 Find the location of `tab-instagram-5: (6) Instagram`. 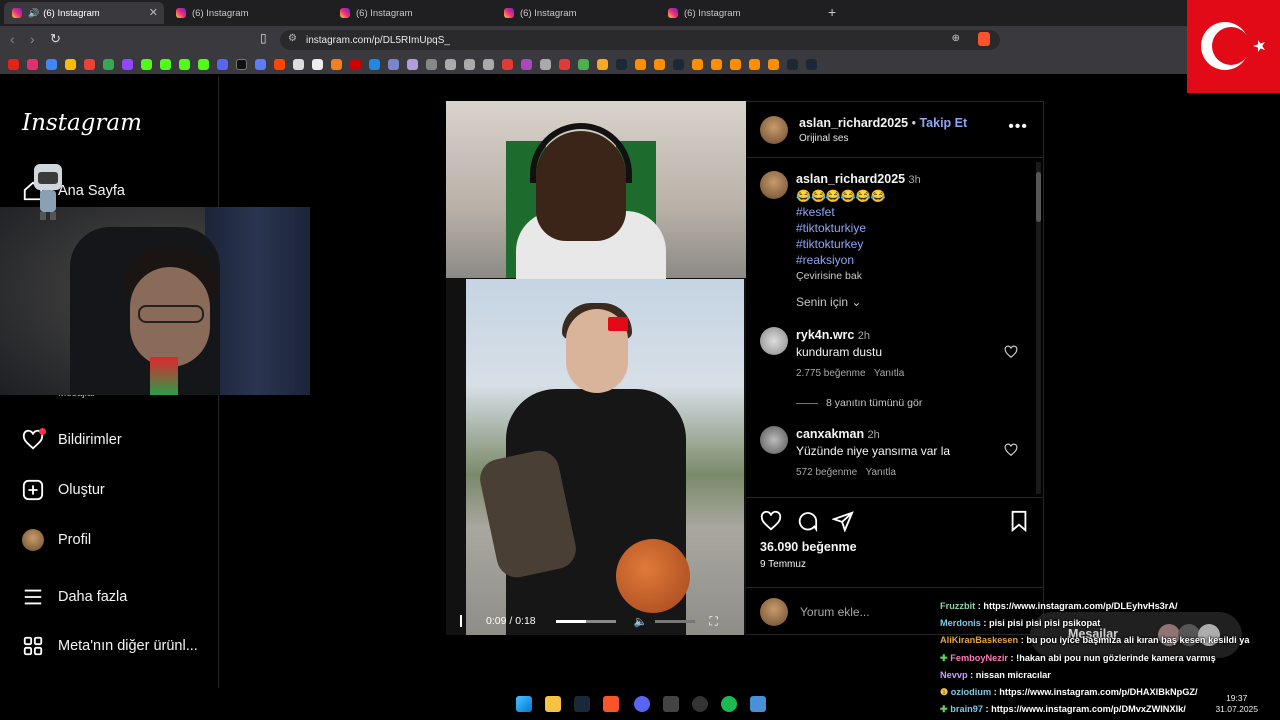

tab-instagram-5: (6) Instagram is located at coordinates (740, 13).